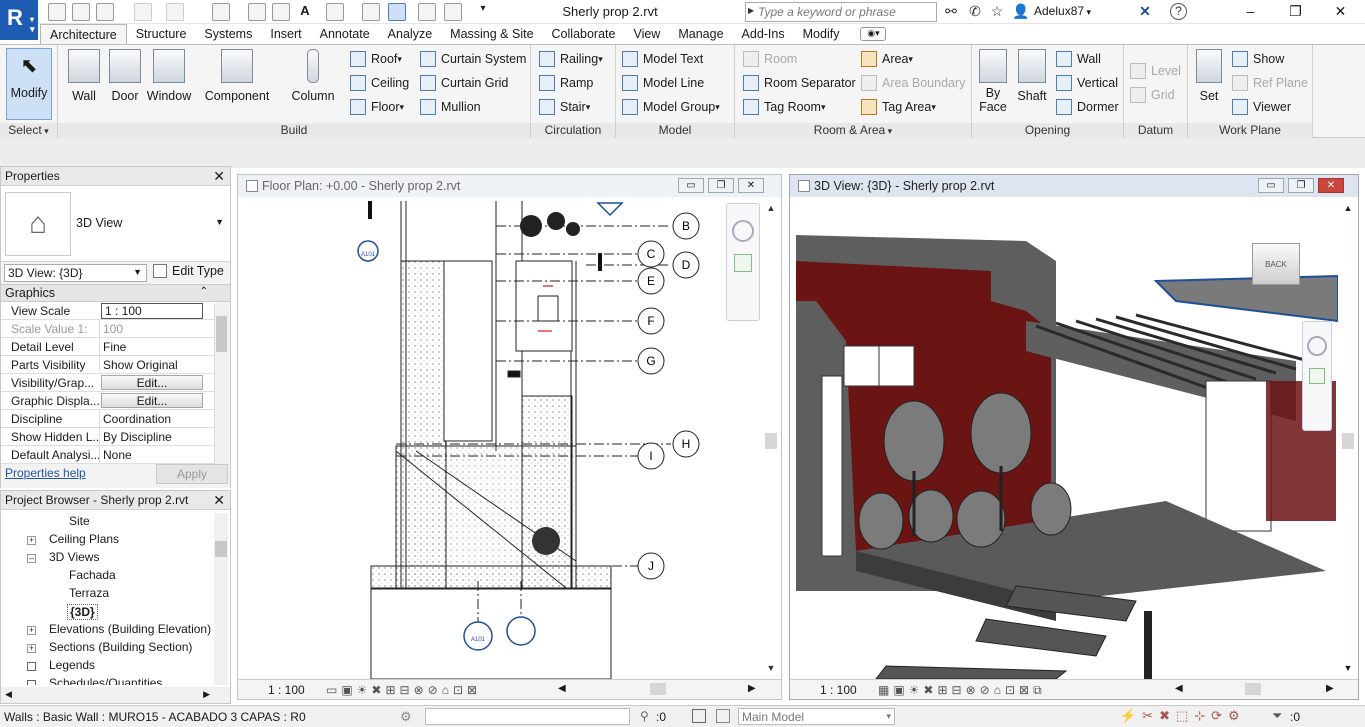  What do you see at coordinates (286, 690) in the screenshot?
I see `view-scale: 1 : 100` at bounding box center [286, 690].